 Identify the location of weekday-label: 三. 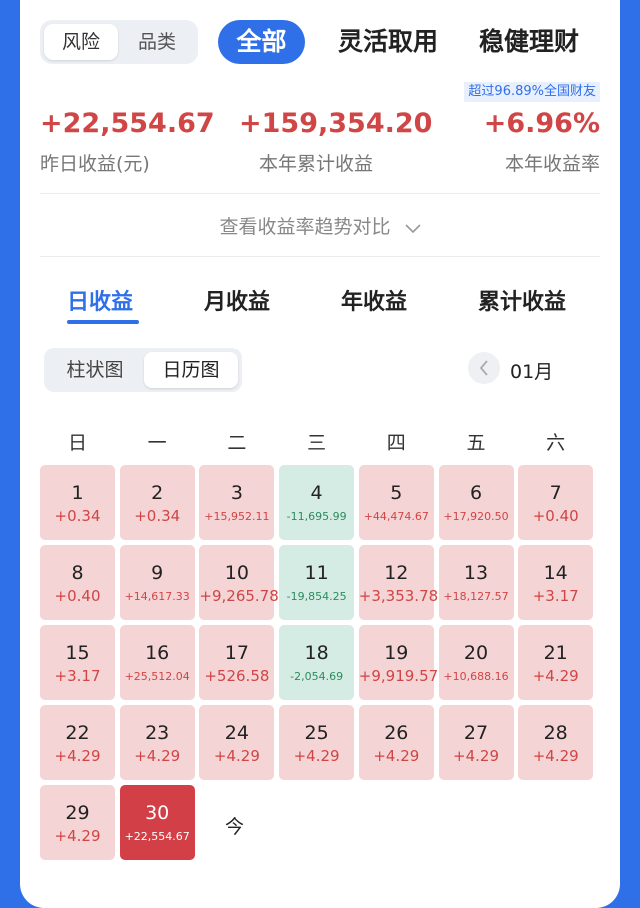
(317, 443).